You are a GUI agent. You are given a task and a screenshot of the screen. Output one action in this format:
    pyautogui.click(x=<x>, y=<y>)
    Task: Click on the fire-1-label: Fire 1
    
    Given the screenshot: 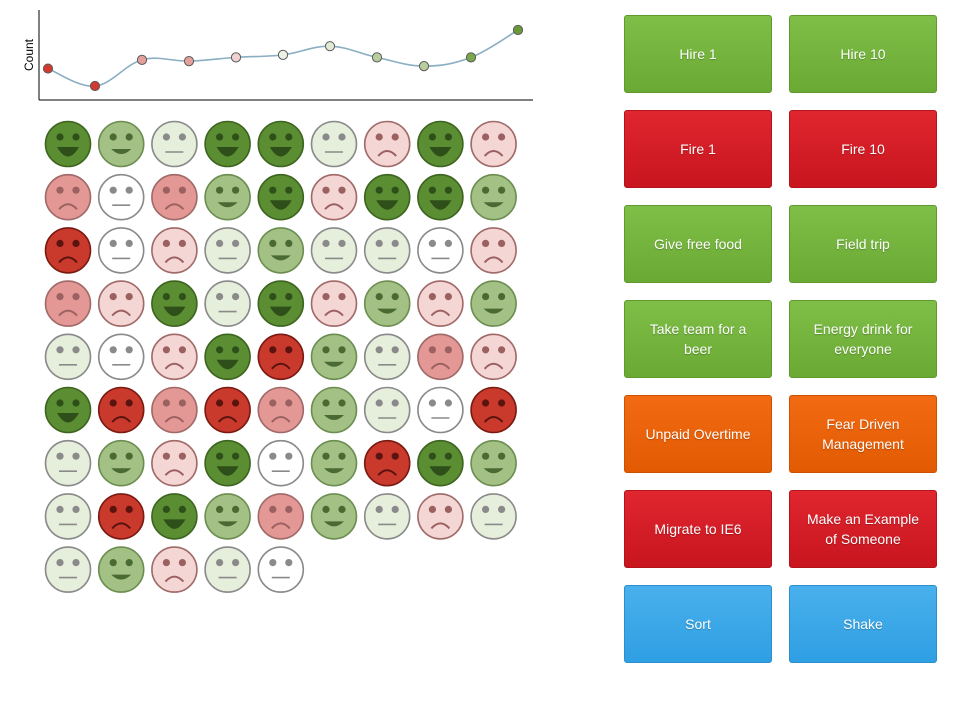 What is the action you would take?
    pyautogui.click(x=698, y=149)
    